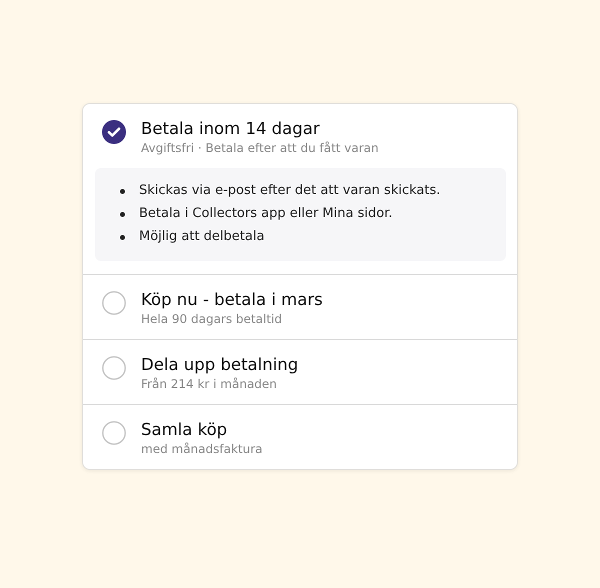  Describe the element at coordinates (289, 191) in the screenshot. I see `detail-text: Skickas via e-post efter det att varan skickats.` at that location.